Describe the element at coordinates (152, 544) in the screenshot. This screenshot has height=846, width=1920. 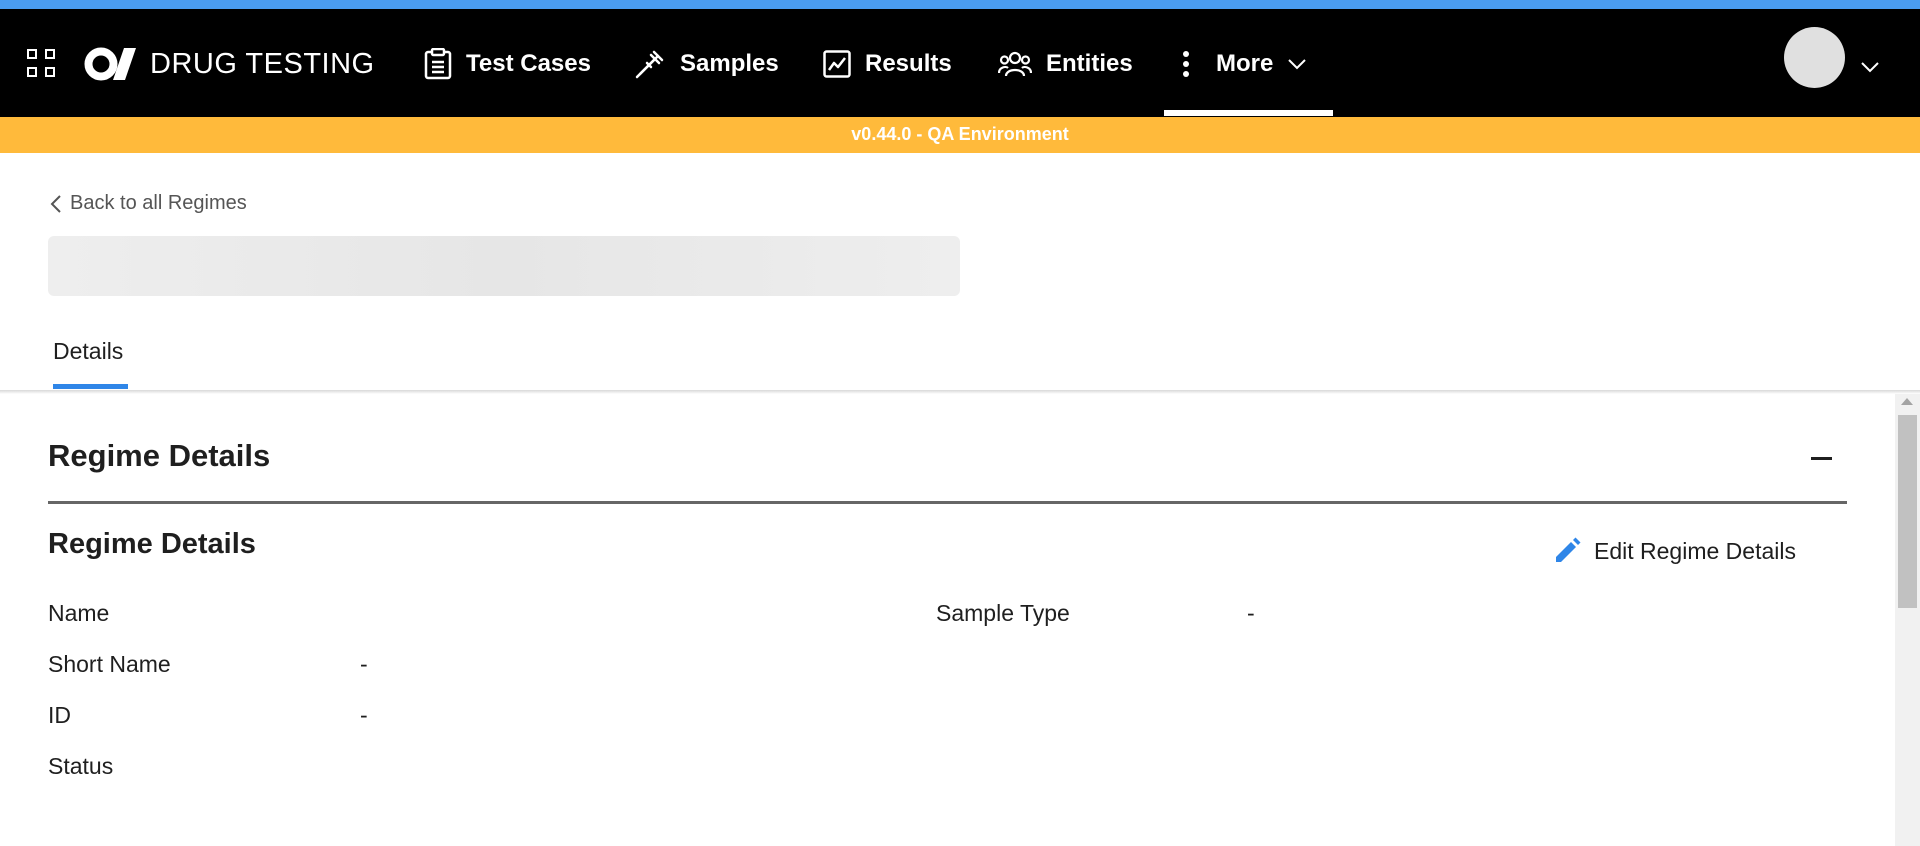
I see `subsection-title: Regime Details` at that location.